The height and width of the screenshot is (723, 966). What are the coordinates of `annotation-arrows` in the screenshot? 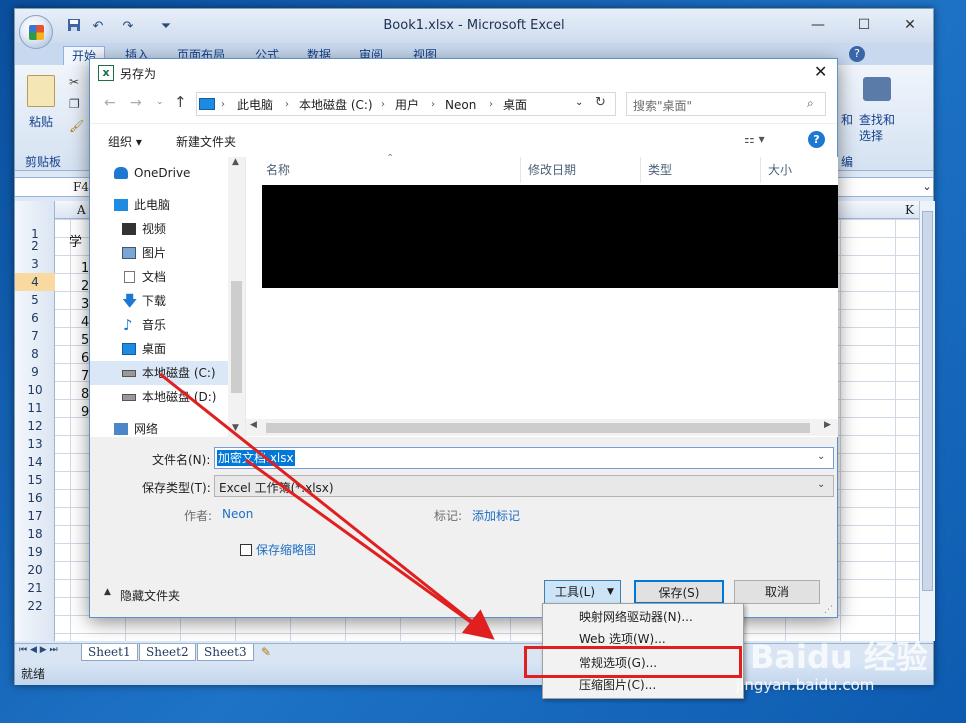 It's located at (327, 506).